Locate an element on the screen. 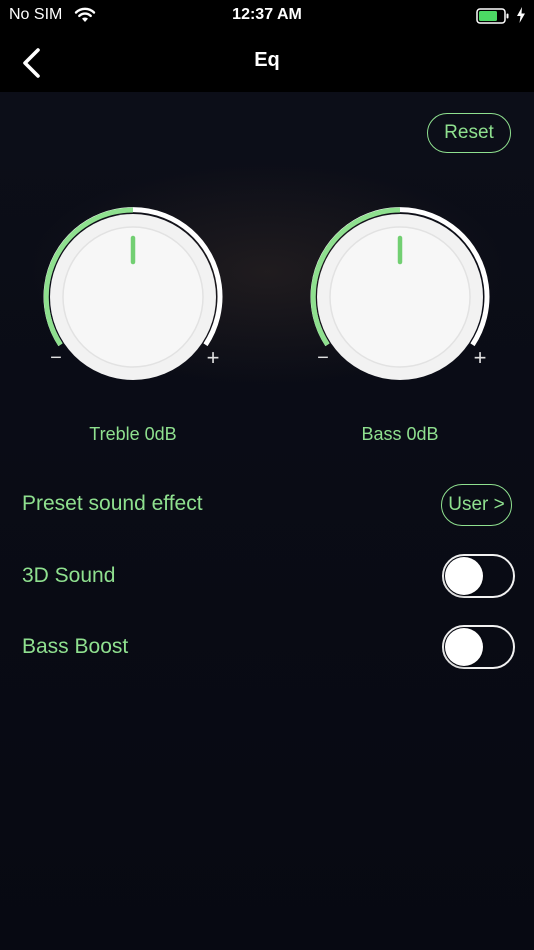 This screenshot has width=534, height=950. 3d-sound-label: 3D Sound is located at coordinates (69, 575).